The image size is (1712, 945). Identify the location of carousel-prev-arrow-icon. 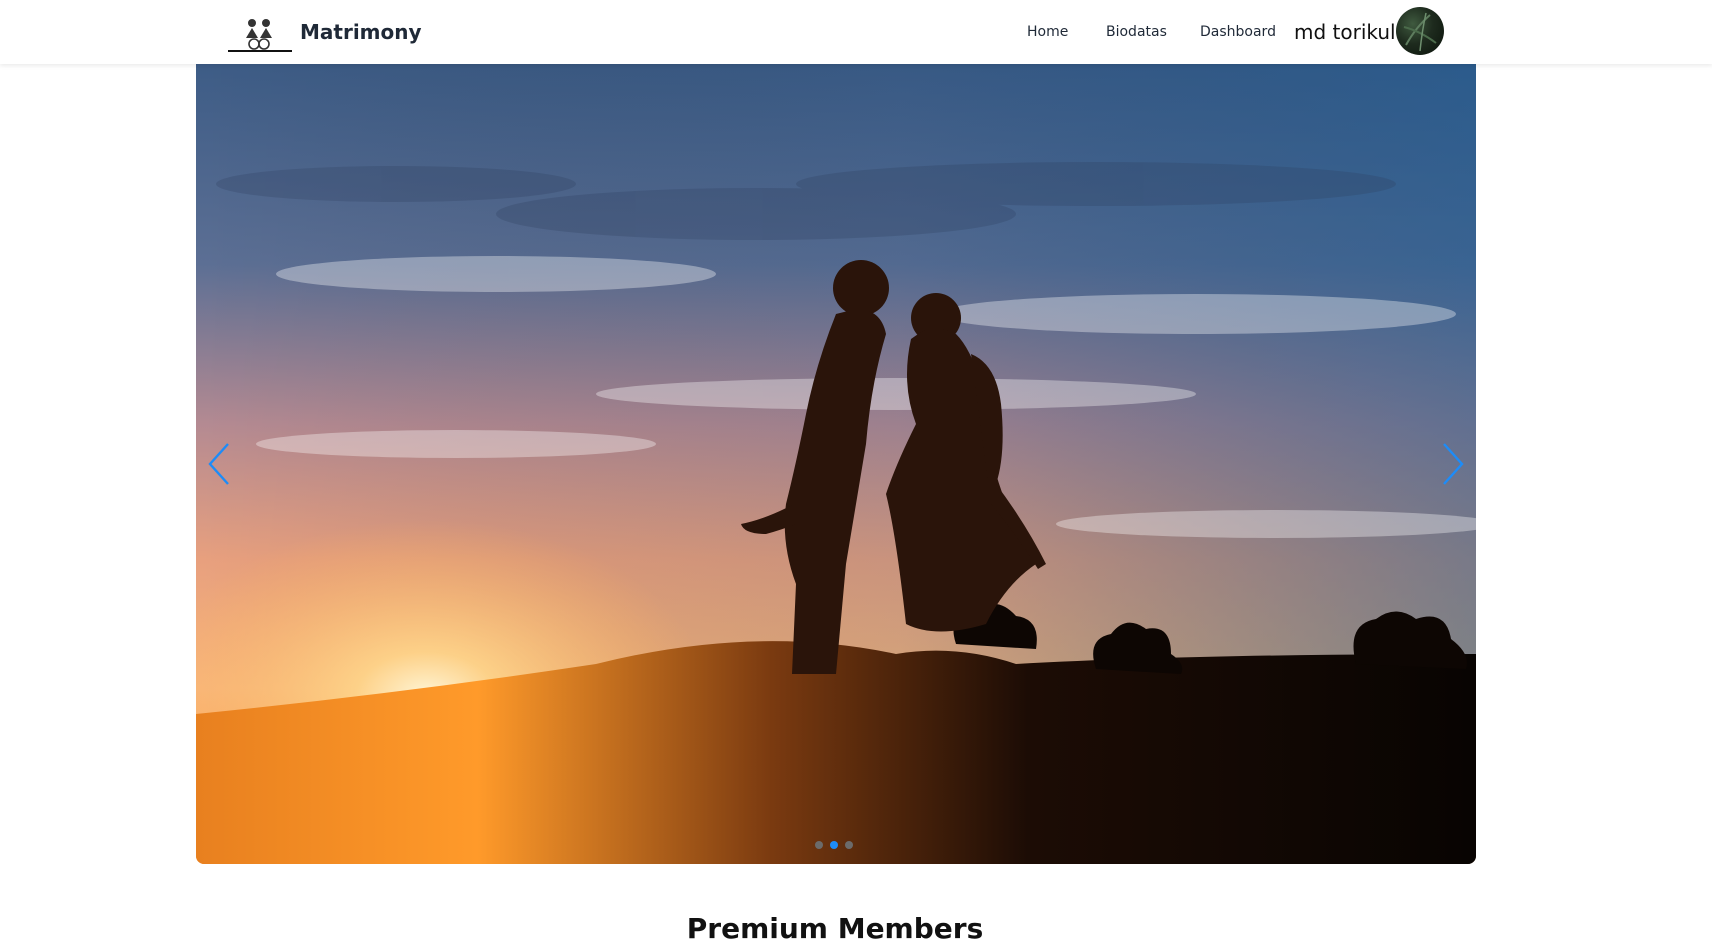
(220, 464).